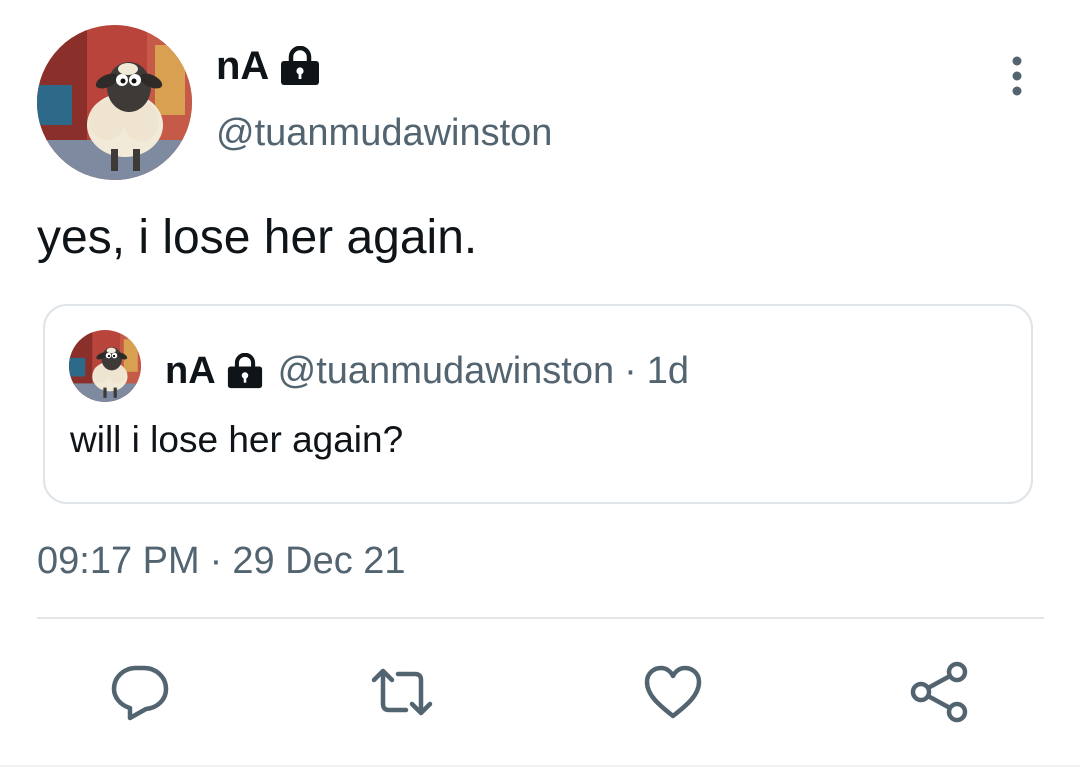  I want to click on share-button, so click(939, 692).